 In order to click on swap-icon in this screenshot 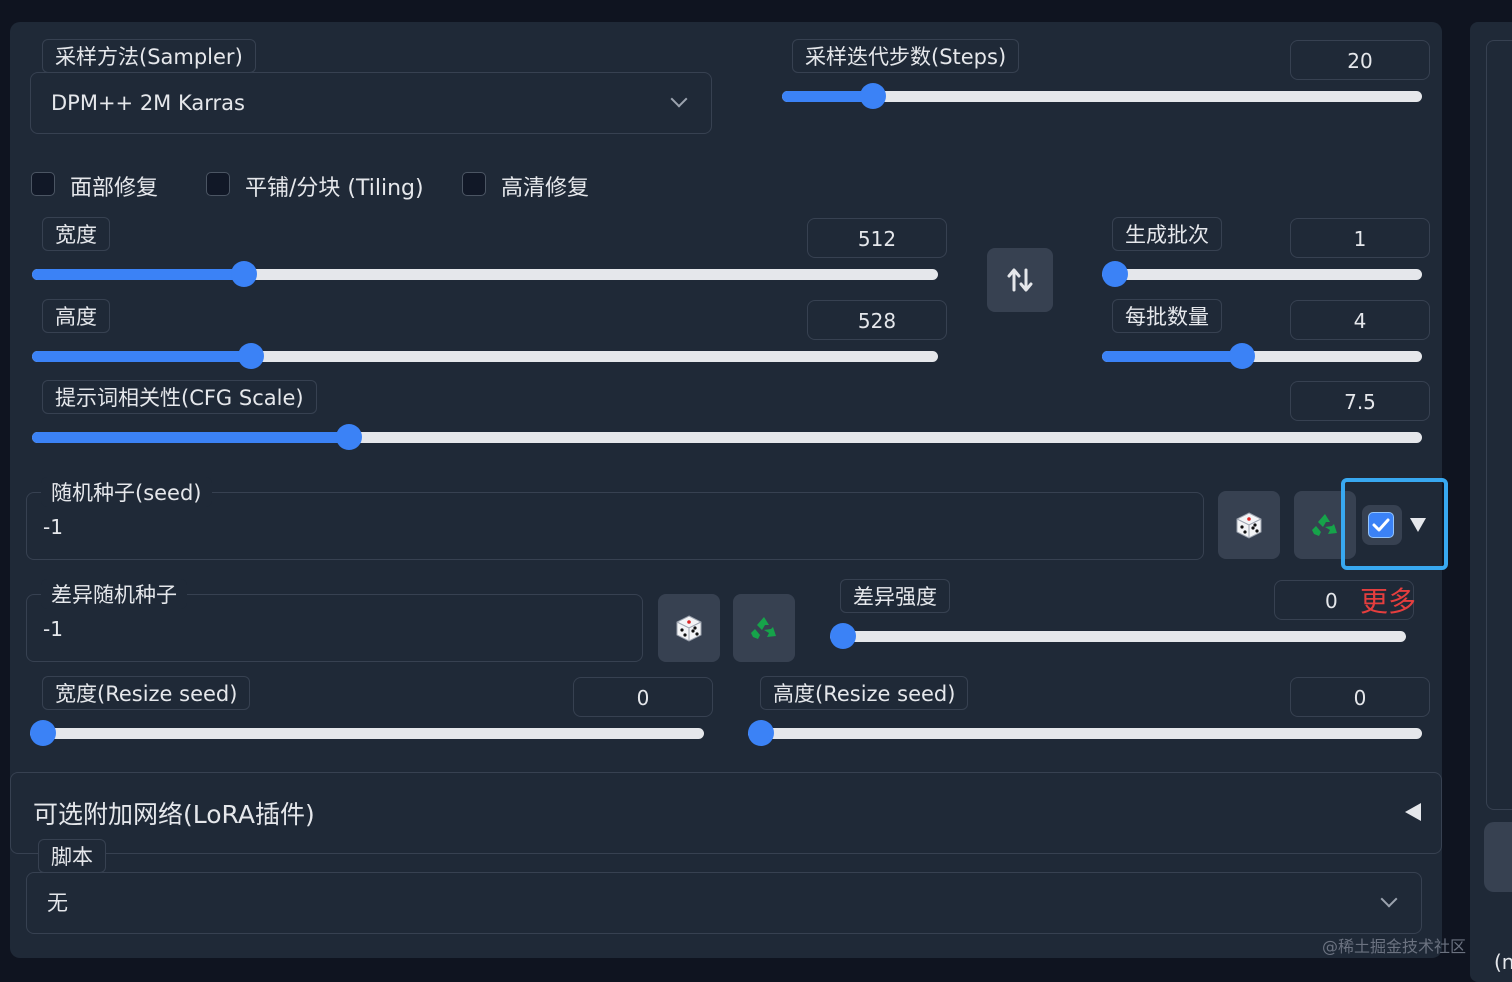, I will do `click(1020, 280)`.